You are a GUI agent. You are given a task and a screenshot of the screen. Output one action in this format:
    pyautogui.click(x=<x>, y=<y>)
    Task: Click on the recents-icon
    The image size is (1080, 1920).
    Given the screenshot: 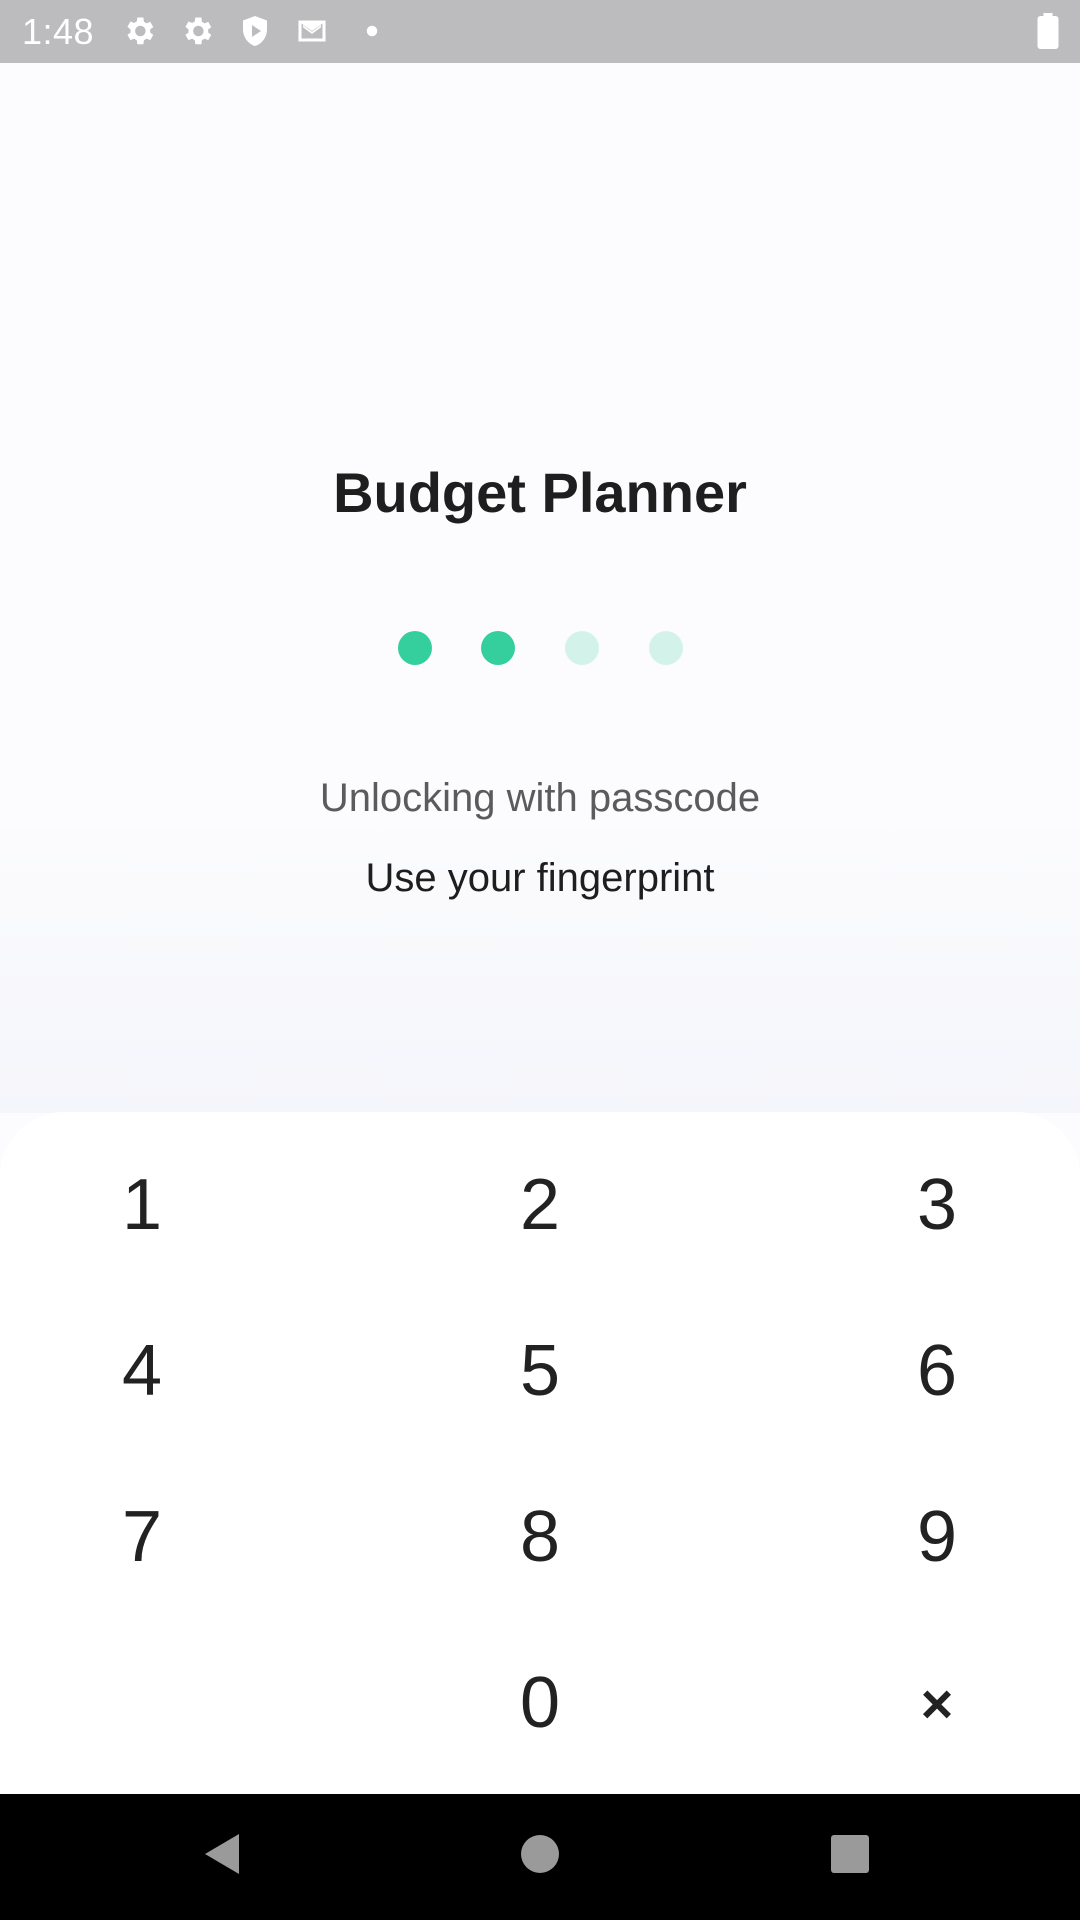 What is the action you would take?
    pyautogui.click(x=850, y=1854)
    